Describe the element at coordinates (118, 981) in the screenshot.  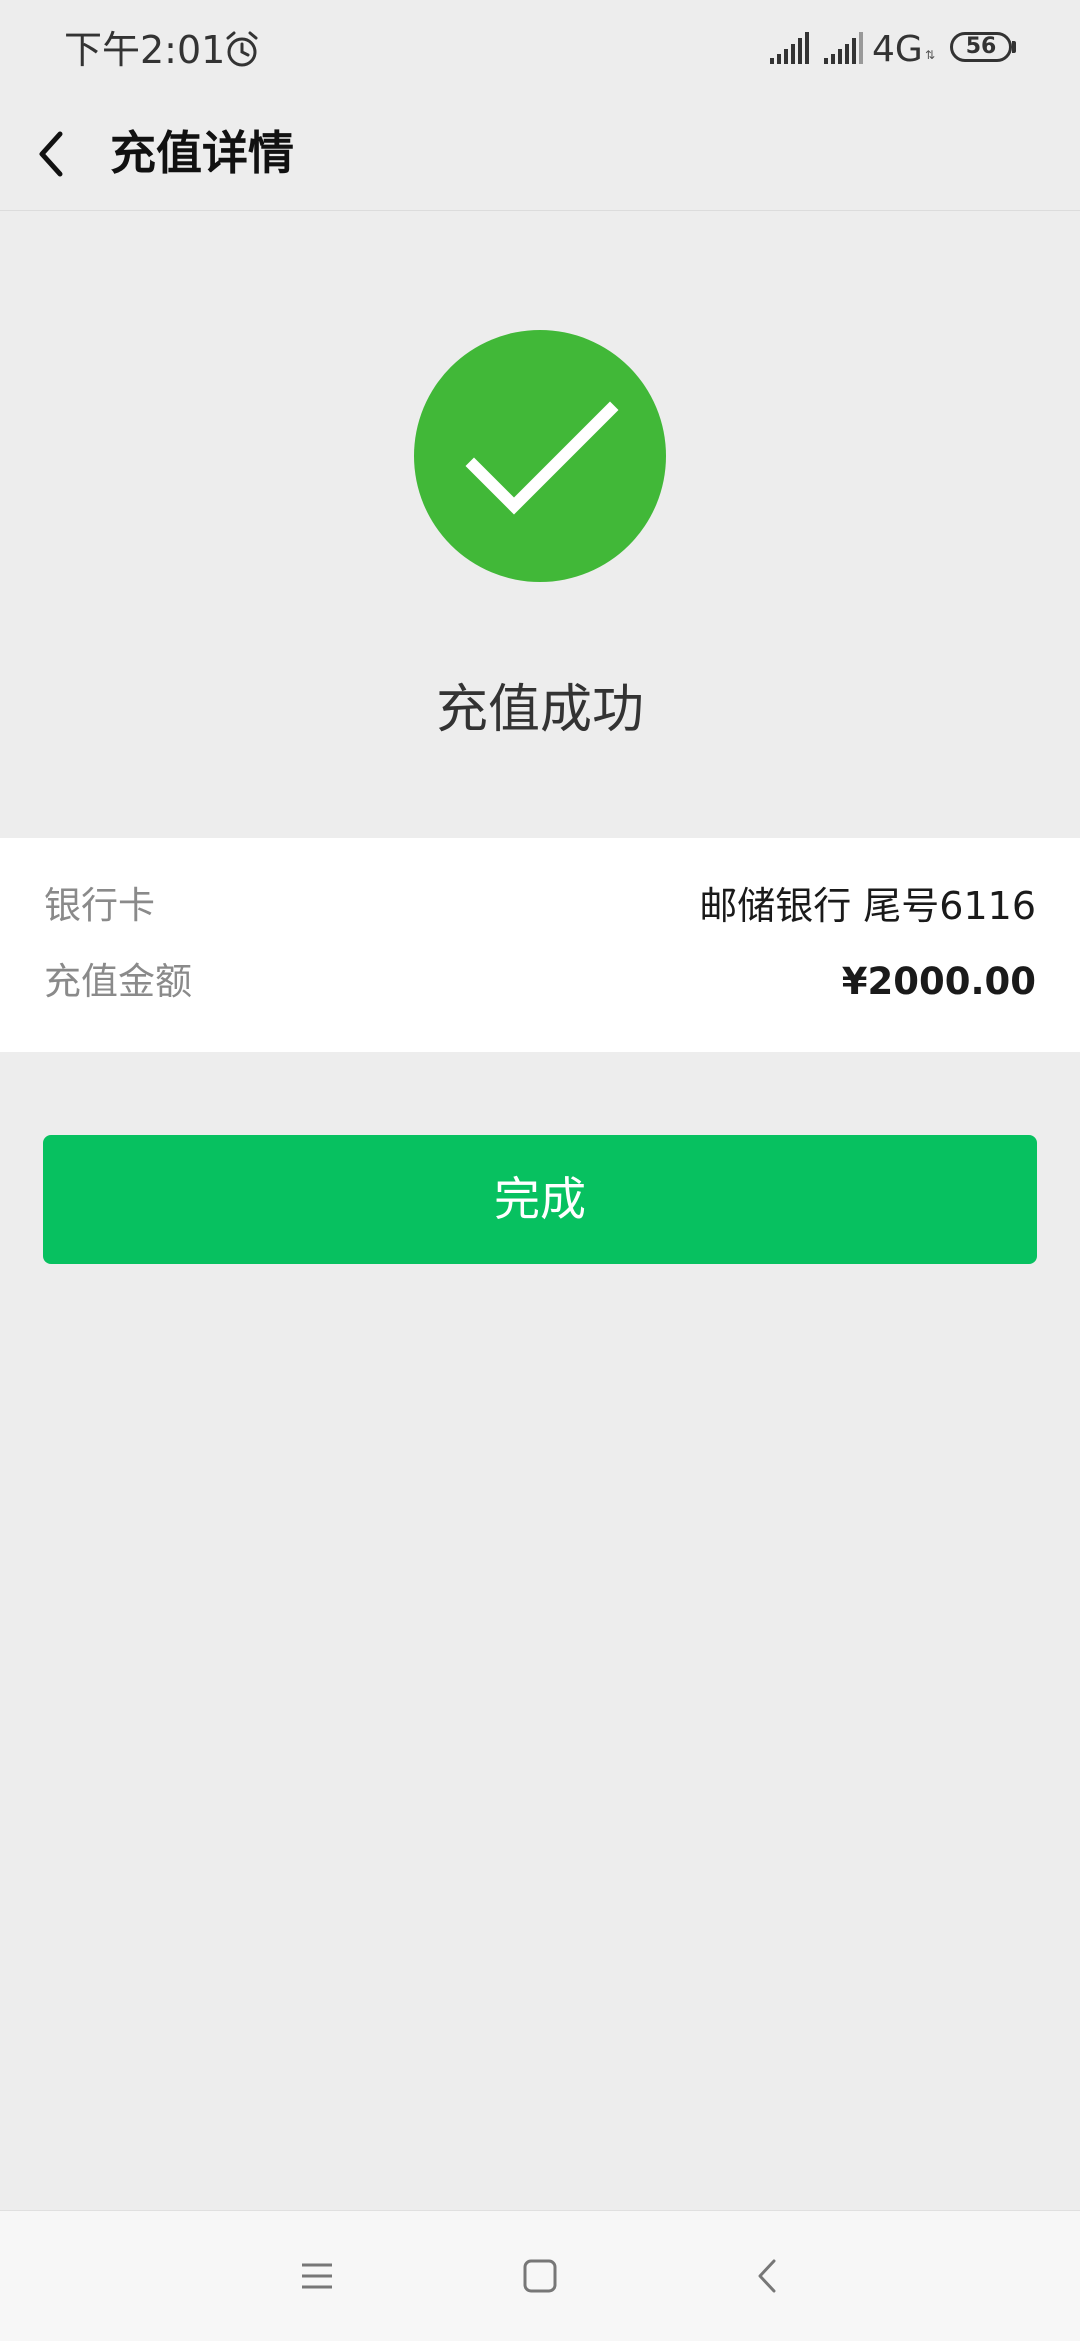
I see `amount-label: 充值金额` at that location.